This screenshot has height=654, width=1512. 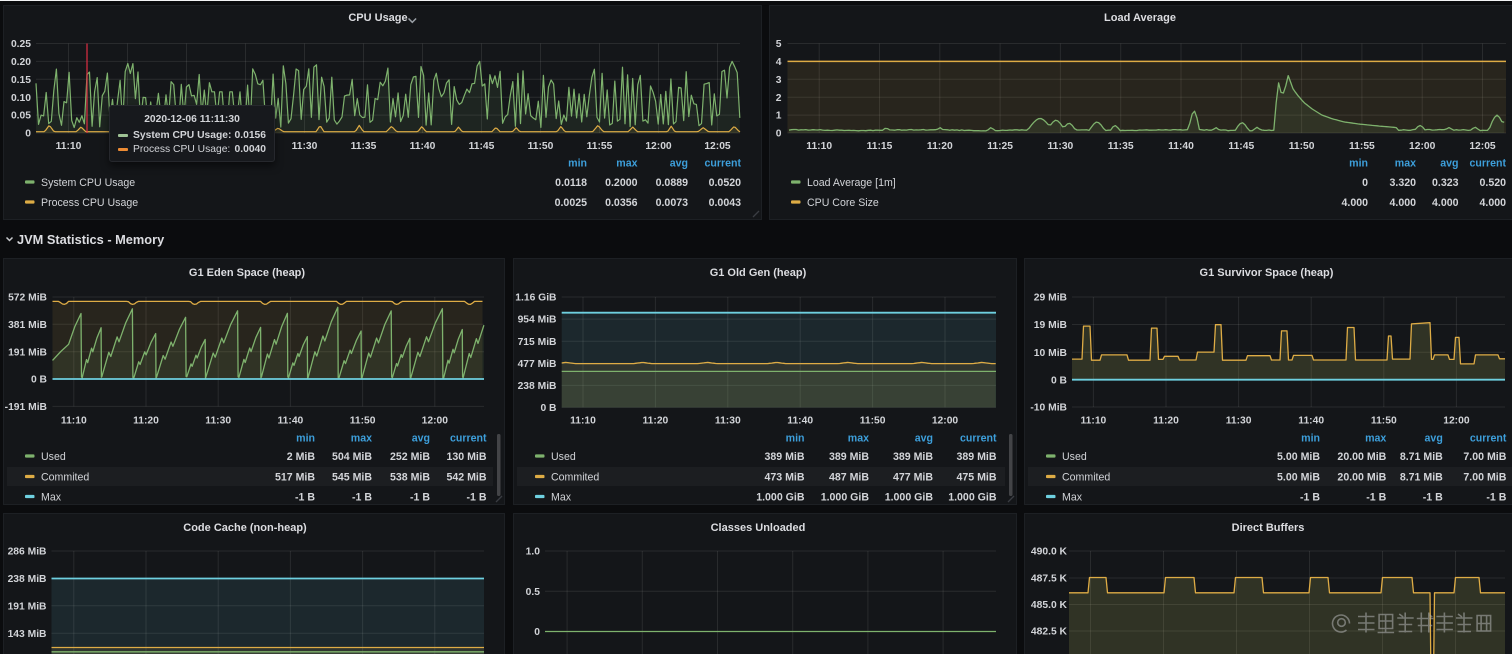 What do you see at coordinates (26, 407) in the screenshot?
I see `svg-text: -191 MiB` at bounding box center [26, 407].